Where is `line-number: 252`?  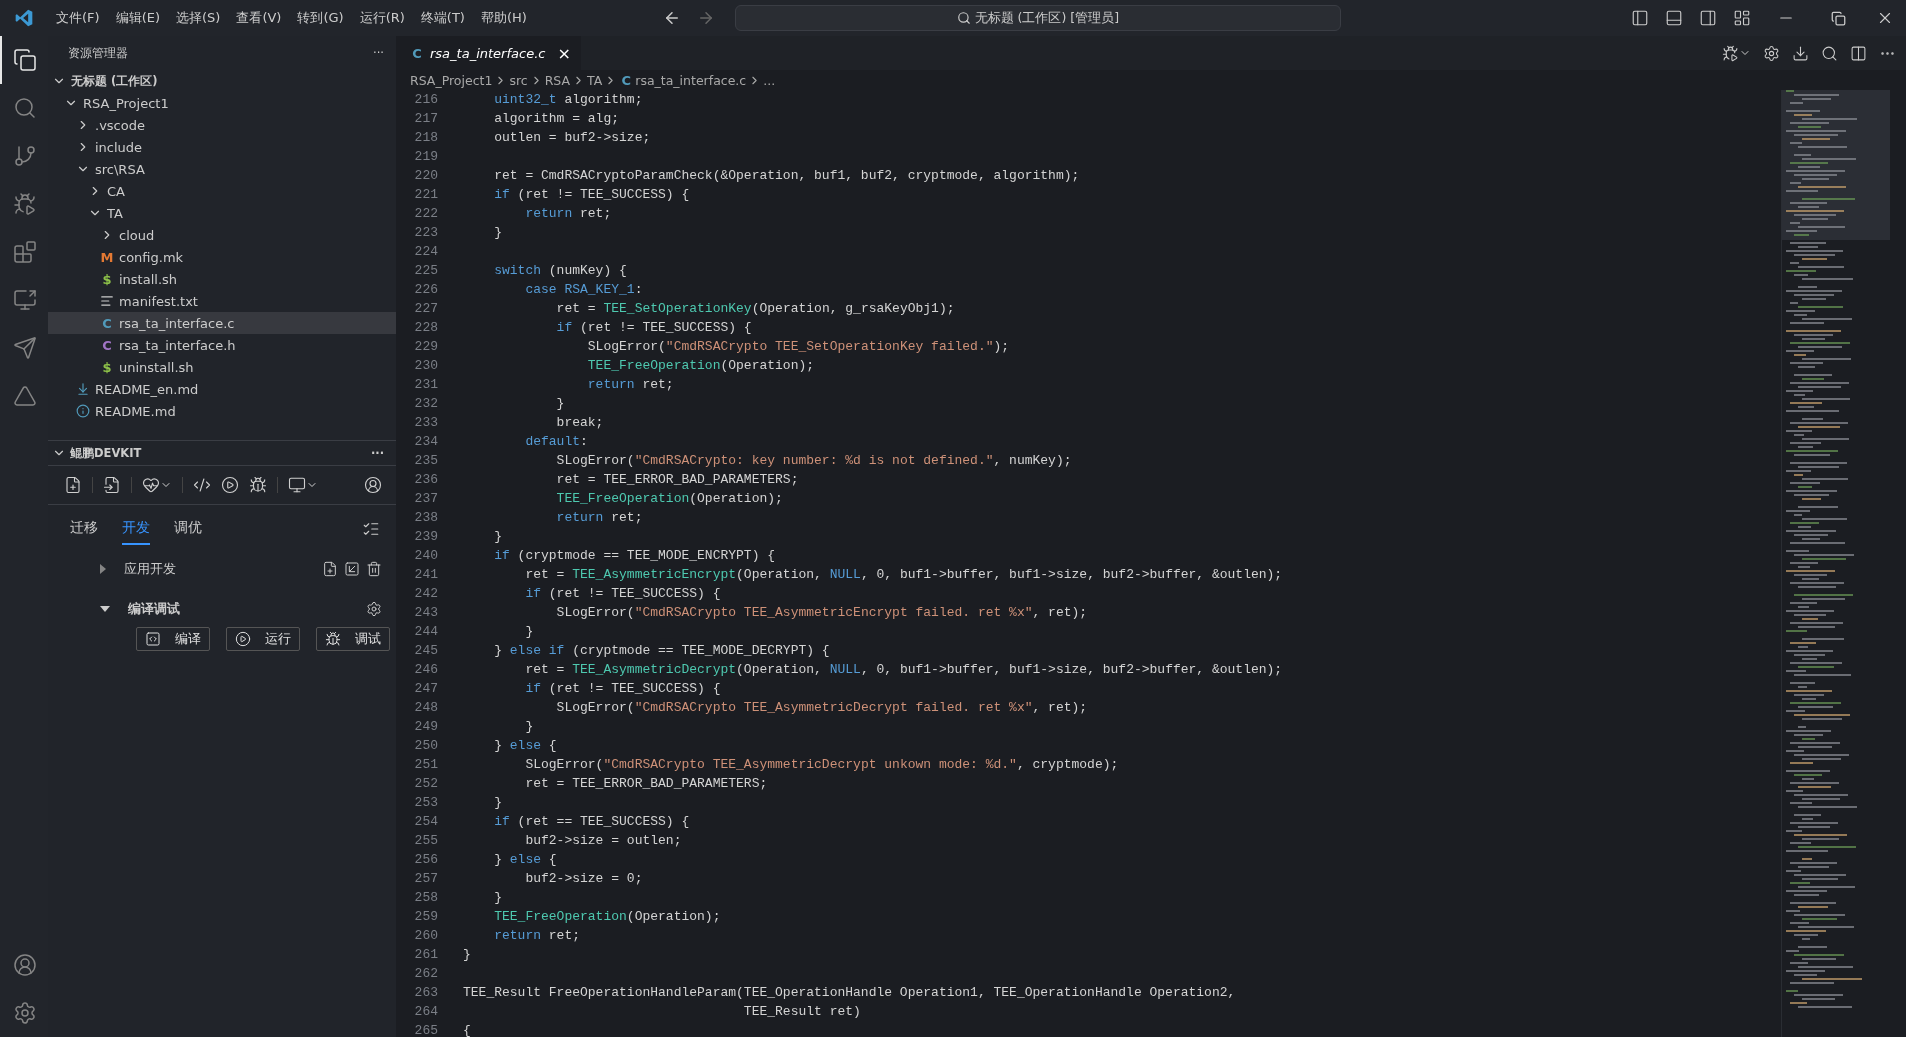
line-number: 252 is located at coordinates (426, 783).